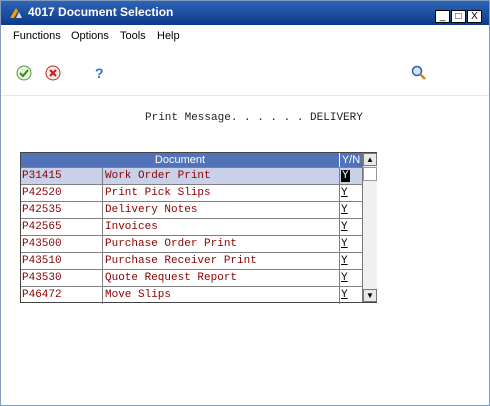  I want to click on search-icon, so click(419, 73).